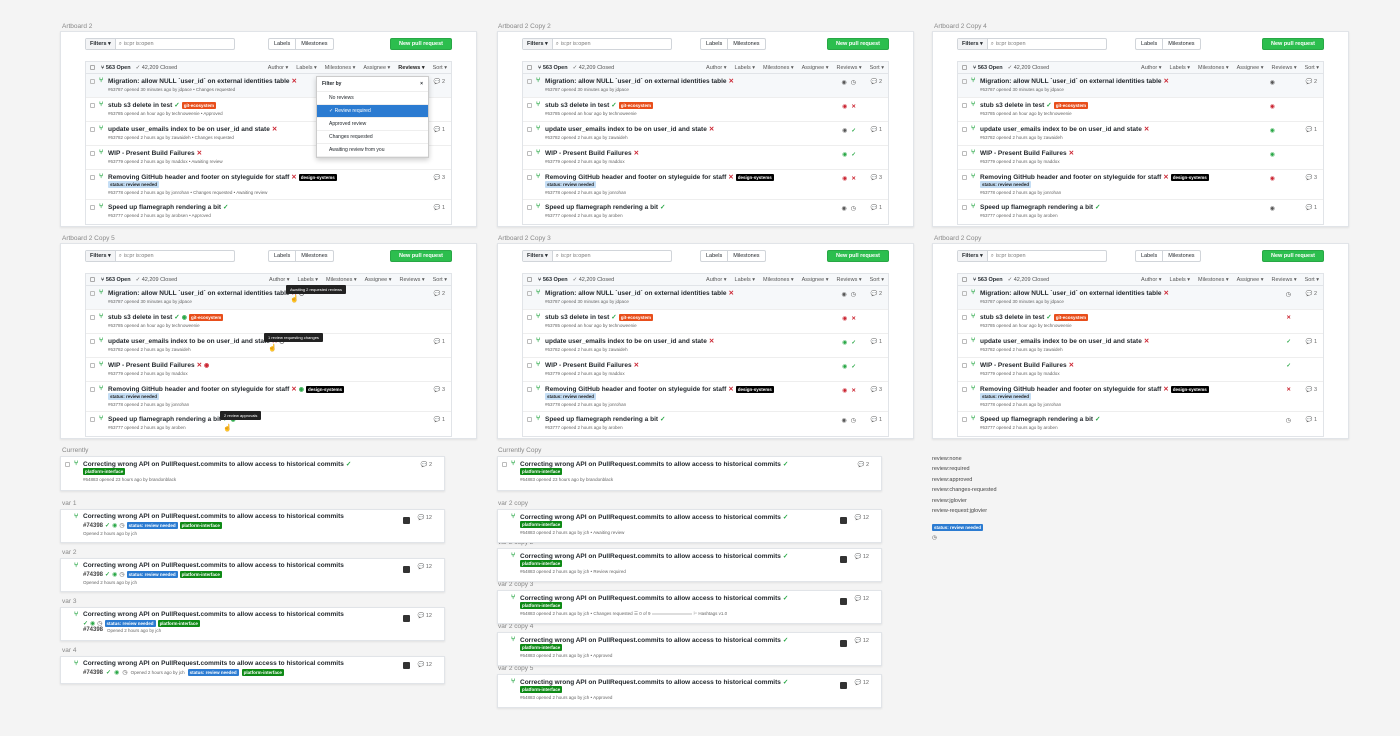 This screenshot has width=1400, height=736. I want to click on open-count: ⑂ 563 Open, so click(553, 280).